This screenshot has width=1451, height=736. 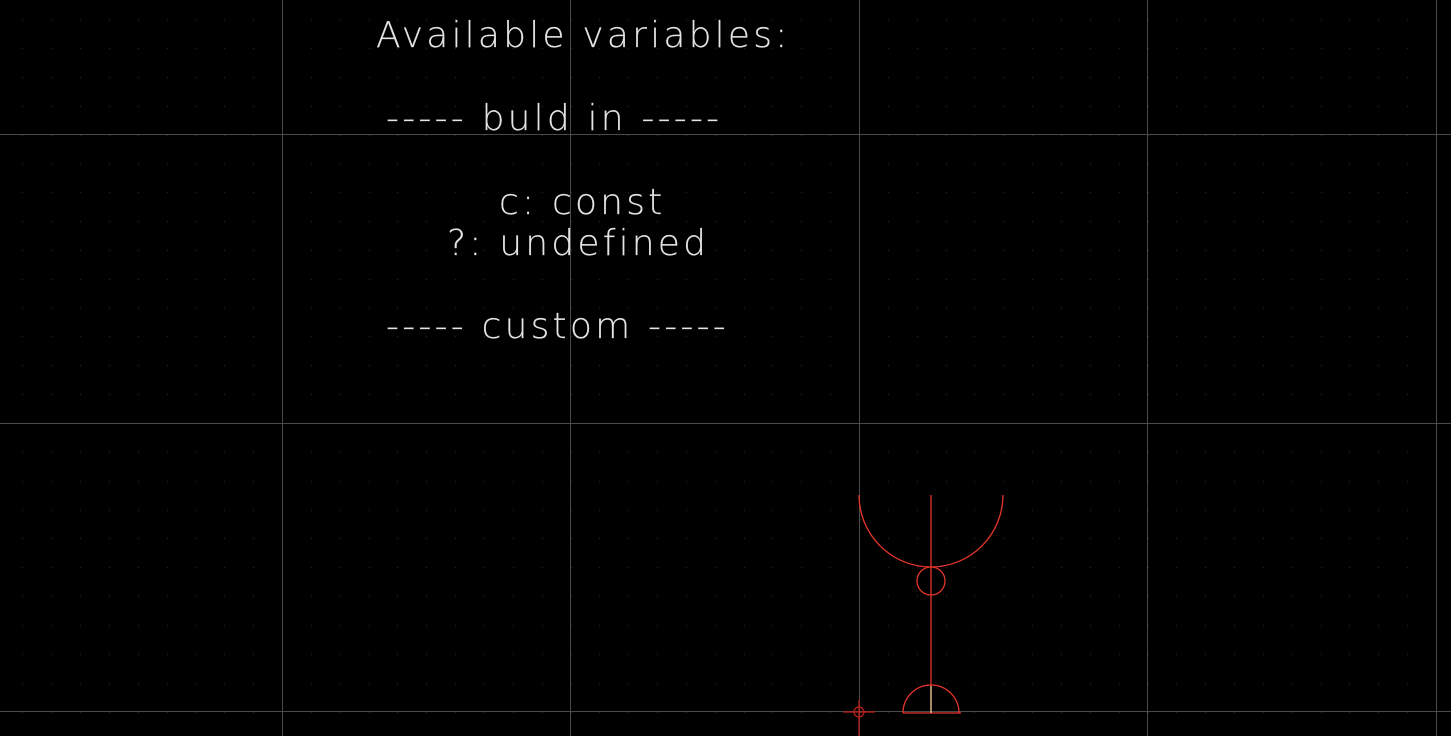 I want to click on builtin-section-header: ----- buld in -----, so click(x=554, y=118).